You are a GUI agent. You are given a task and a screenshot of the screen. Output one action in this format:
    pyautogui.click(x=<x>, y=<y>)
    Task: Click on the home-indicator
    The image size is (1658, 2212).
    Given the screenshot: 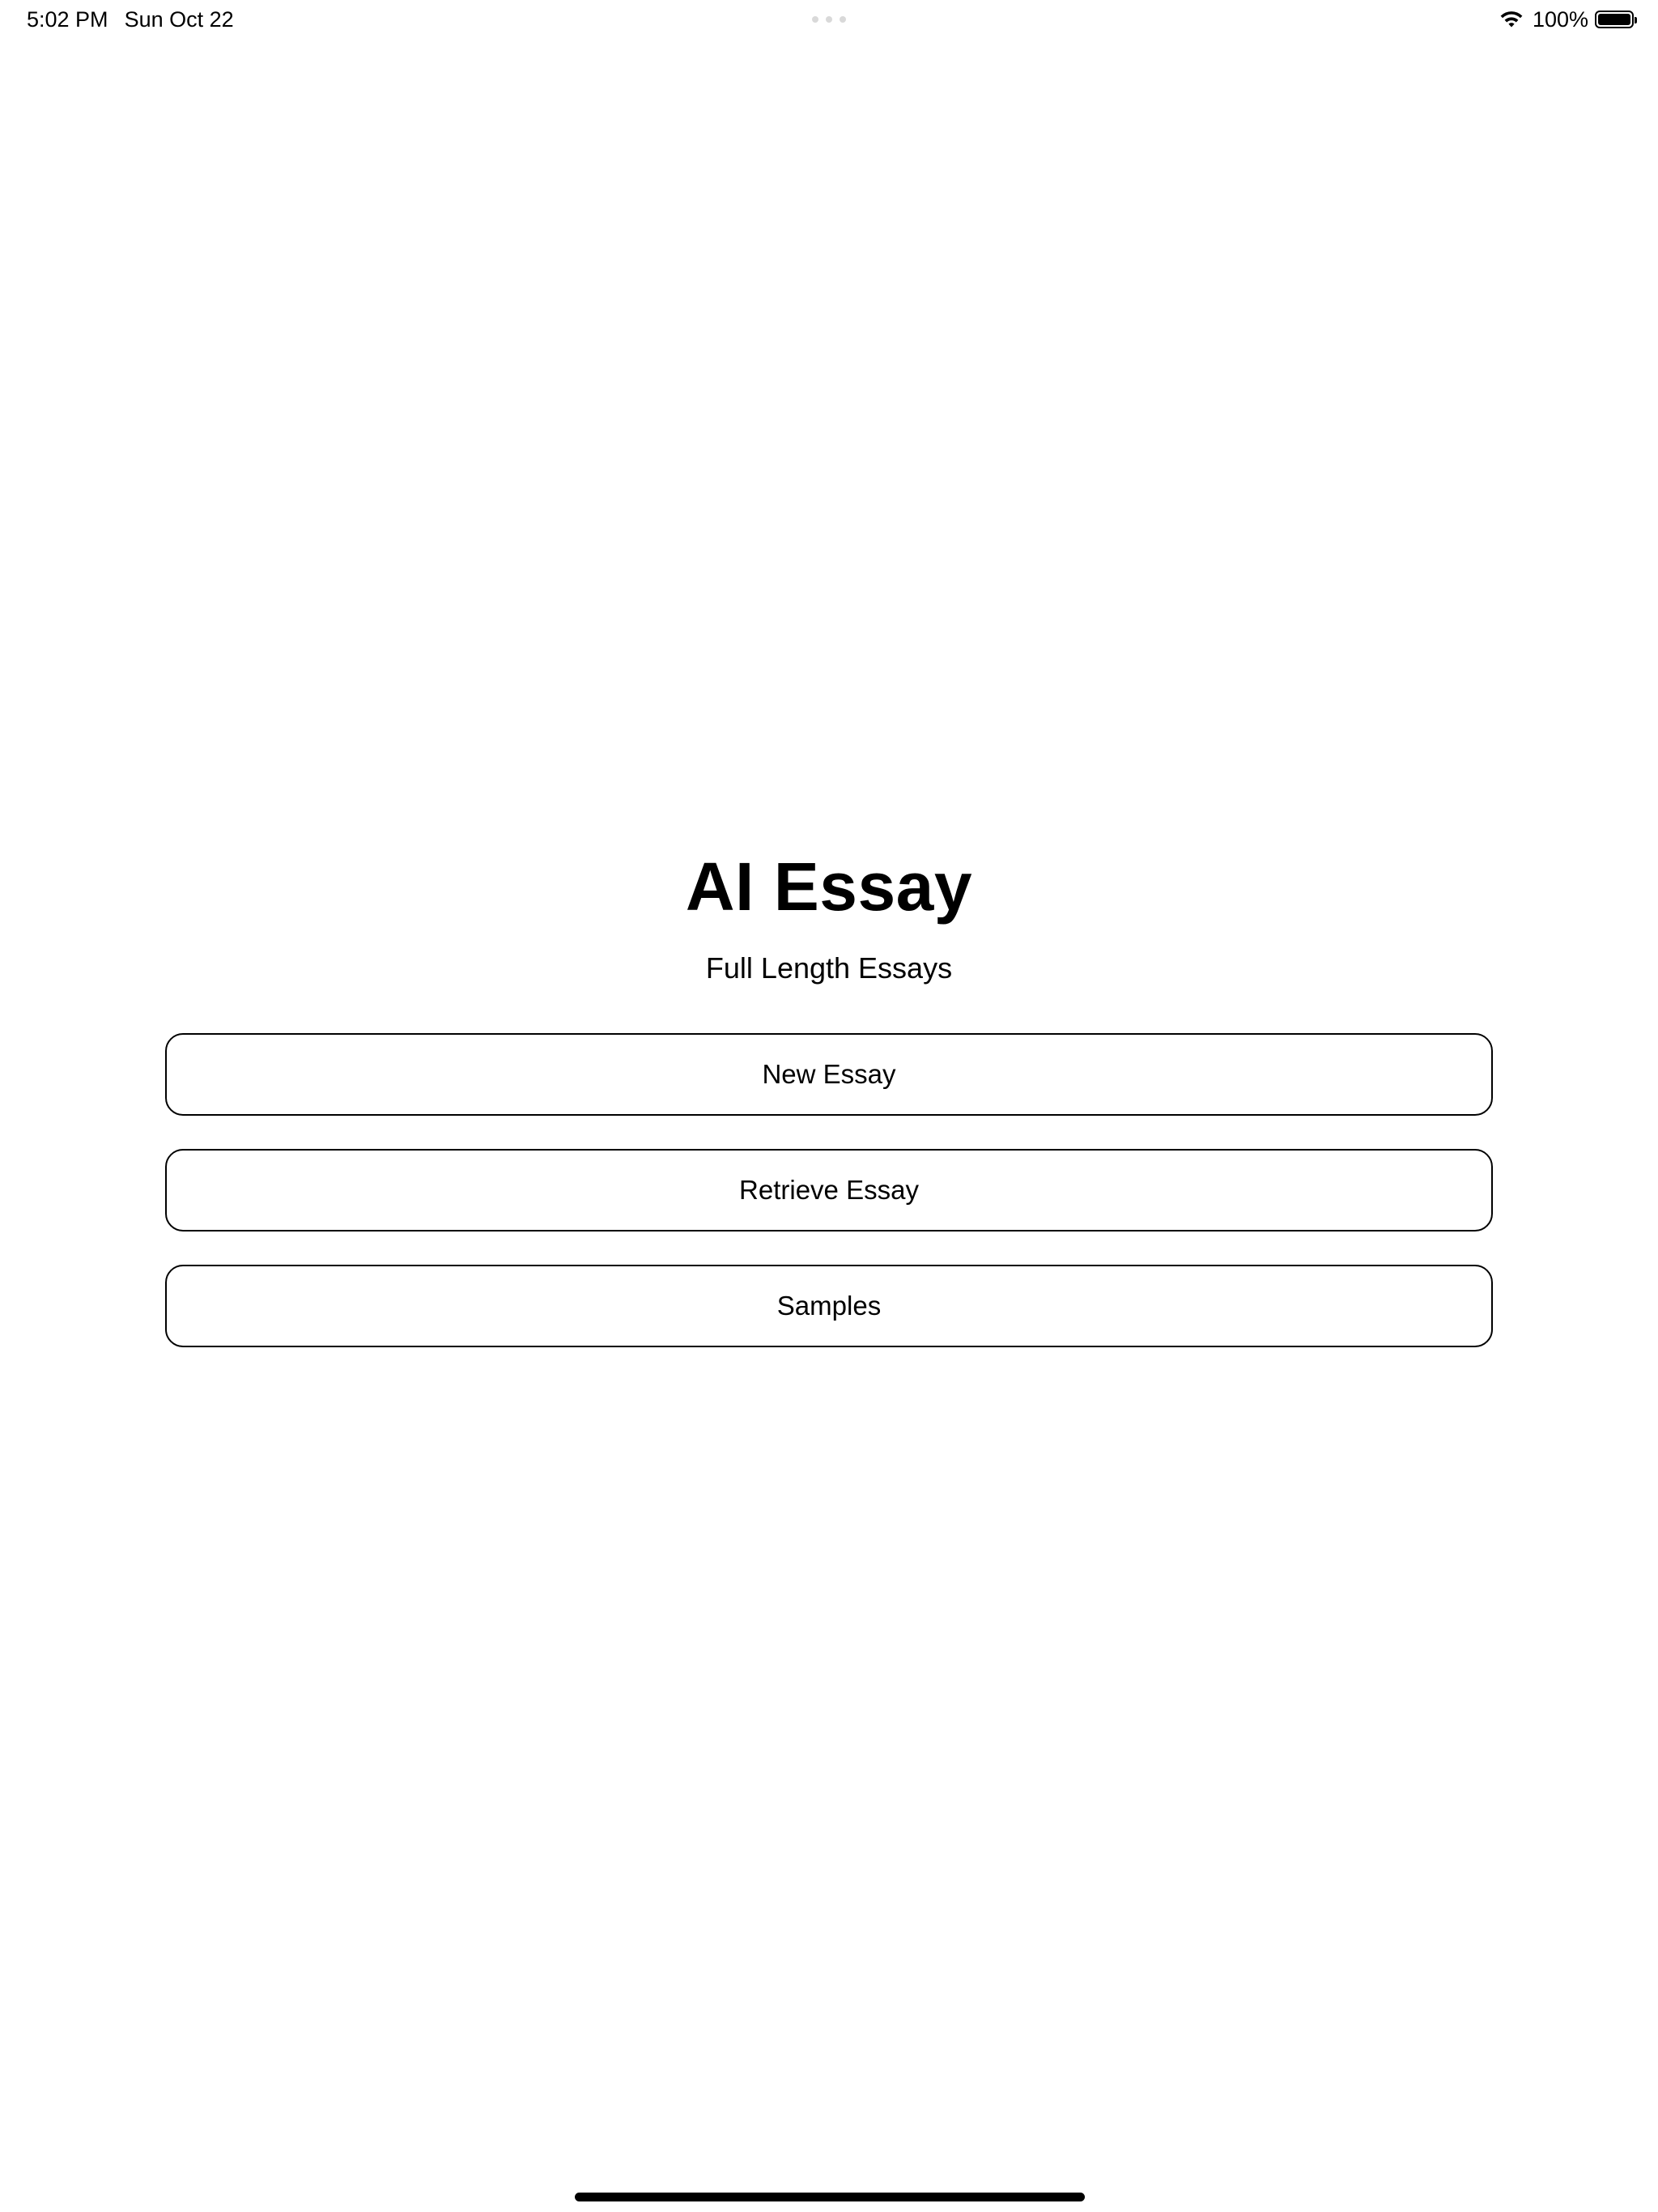 What is the action you would take?
    pyautogui.click(x=830, y=2197)
    